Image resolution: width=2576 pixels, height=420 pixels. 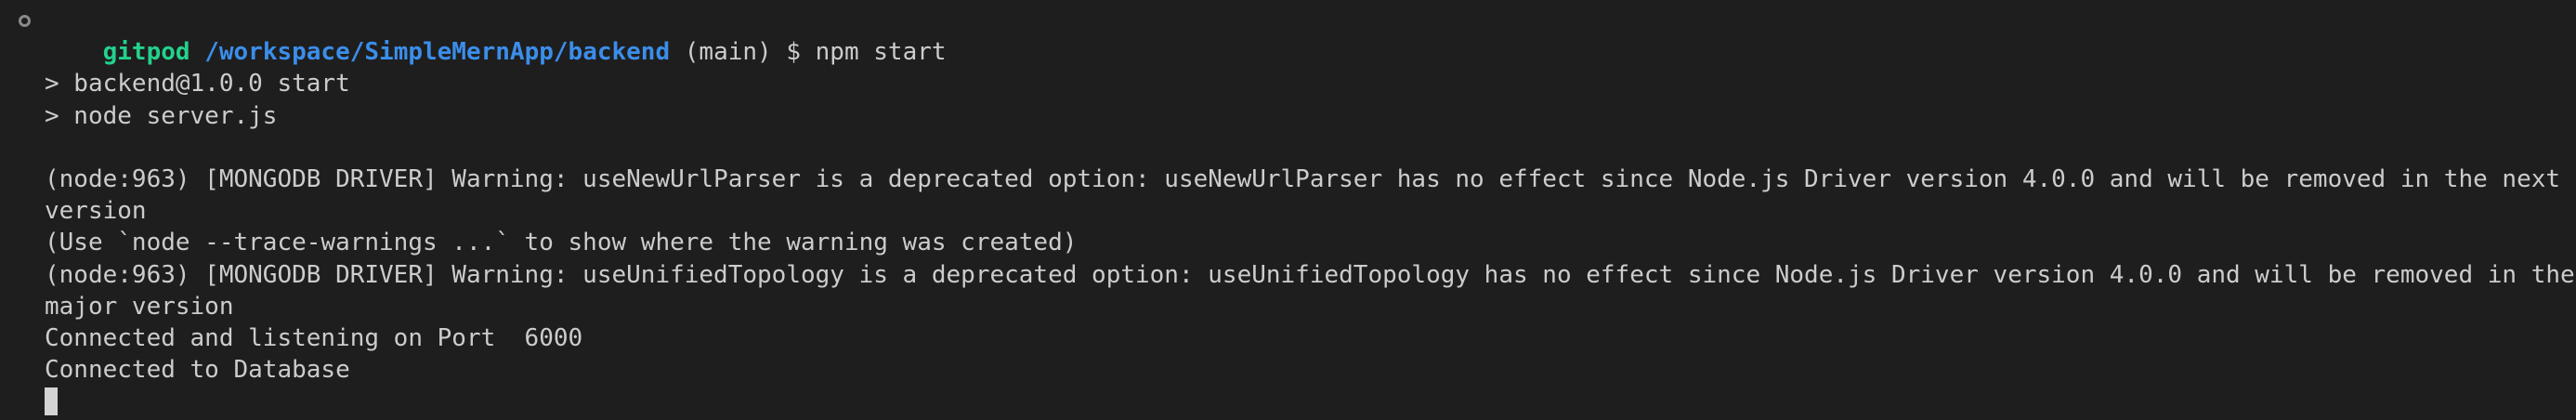 I want to click on prompt-user: gitpod, so click(x=146, y=52).